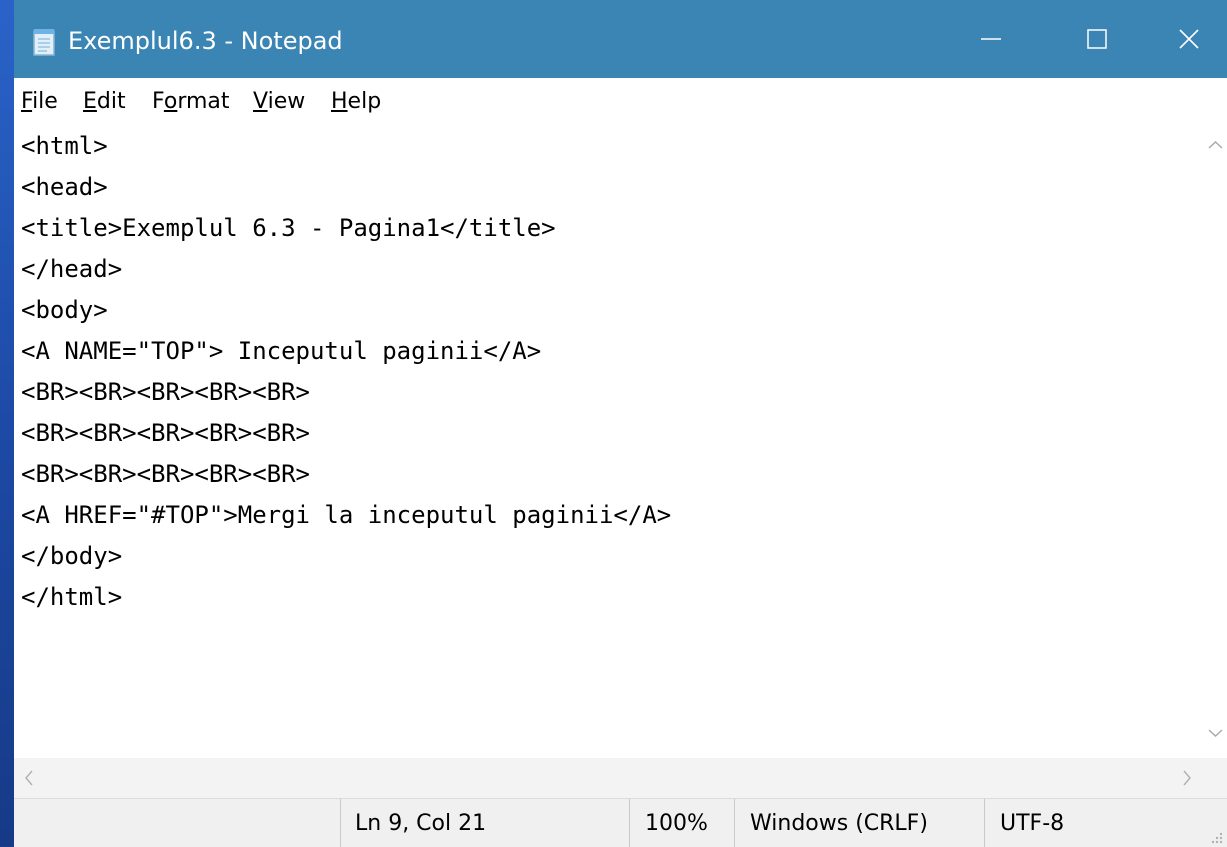 This screenshot has width=1227, height=847. What do you see at coordinates (72, 597) in the screenshot?
I see `editor-line: </html>` at bounding box center [72, 597].